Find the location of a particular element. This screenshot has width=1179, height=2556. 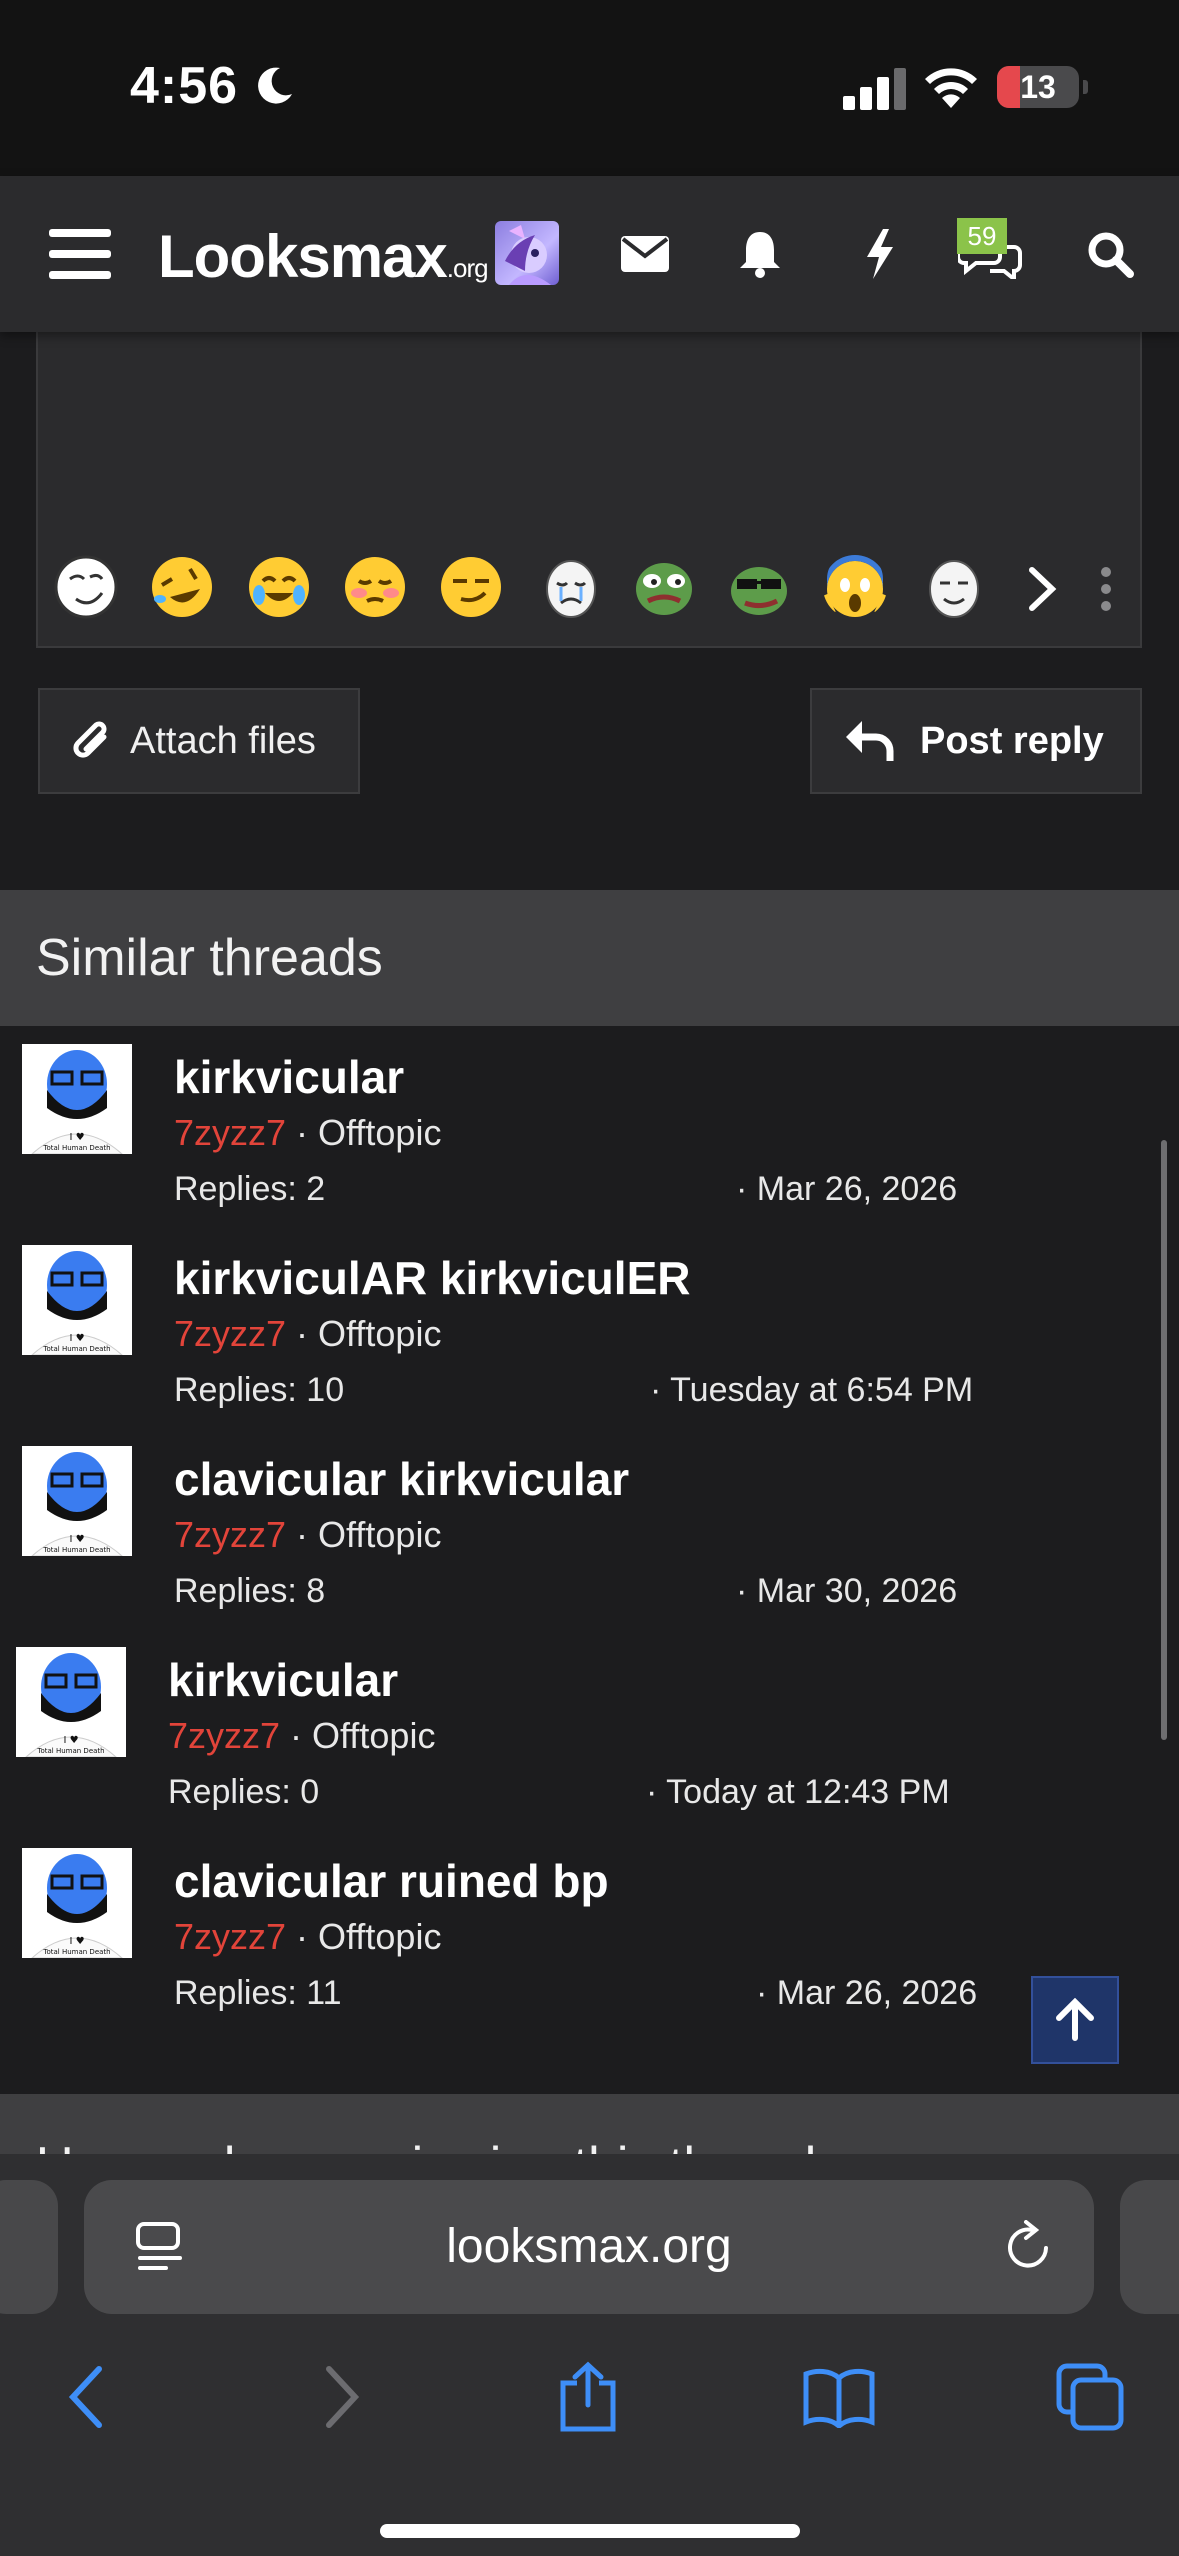

next-tab-preview is located at coordinates (1149, 2247).